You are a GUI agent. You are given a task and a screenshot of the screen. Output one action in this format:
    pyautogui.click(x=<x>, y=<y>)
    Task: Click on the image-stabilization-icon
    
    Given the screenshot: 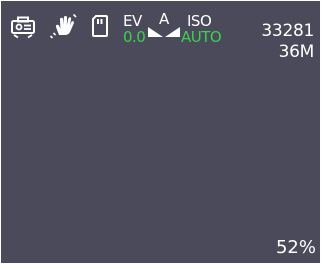 What is the action you would take?
    pyautogui.click(x=63, y=26)
    